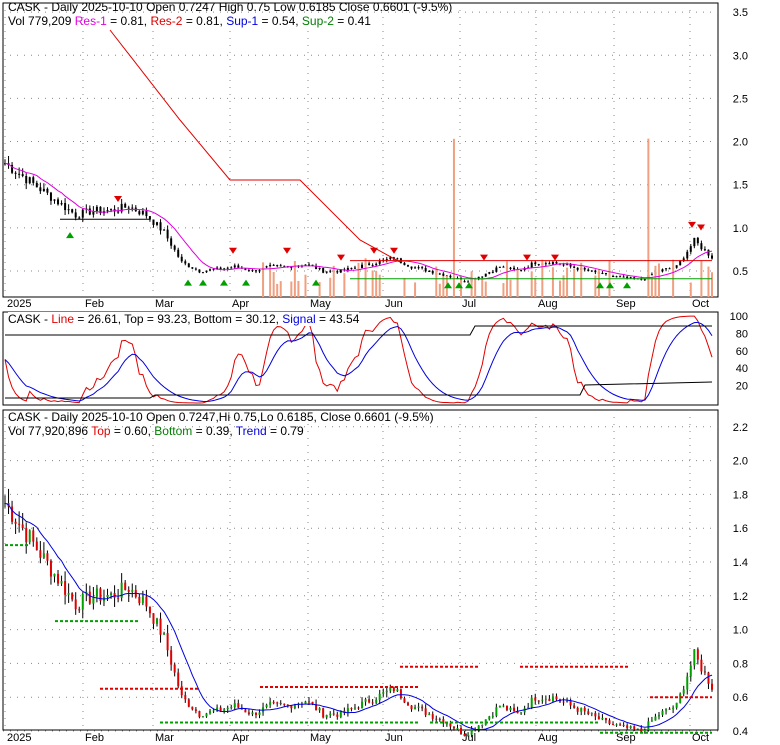  Describe the element at coordinates (740, 631) in the screenshot. I see `y-tick-label: 1.0` at that location.